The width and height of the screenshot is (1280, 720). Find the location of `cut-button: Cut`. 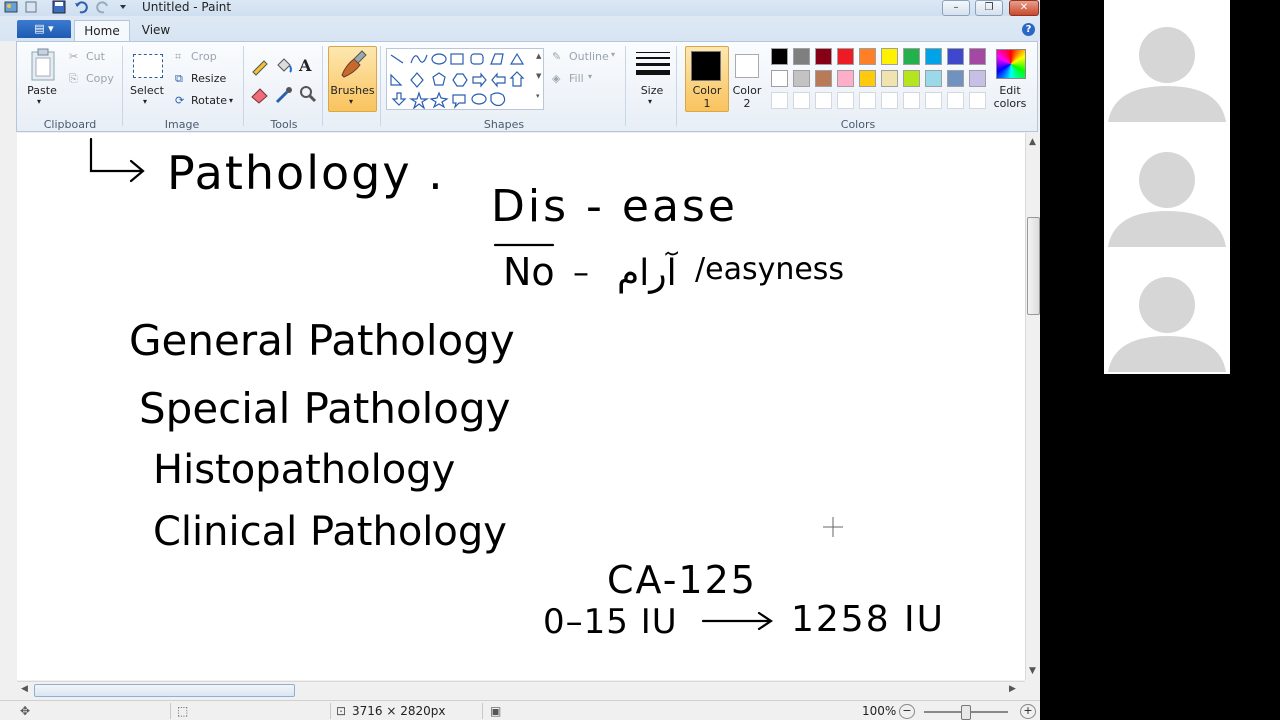

cut-button: Cut is located at coordinates (95, 56).